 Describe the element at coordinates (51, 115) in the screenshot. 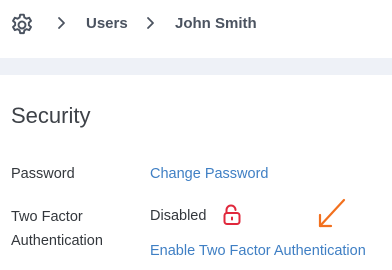

I see `section-title: Security` at that location.